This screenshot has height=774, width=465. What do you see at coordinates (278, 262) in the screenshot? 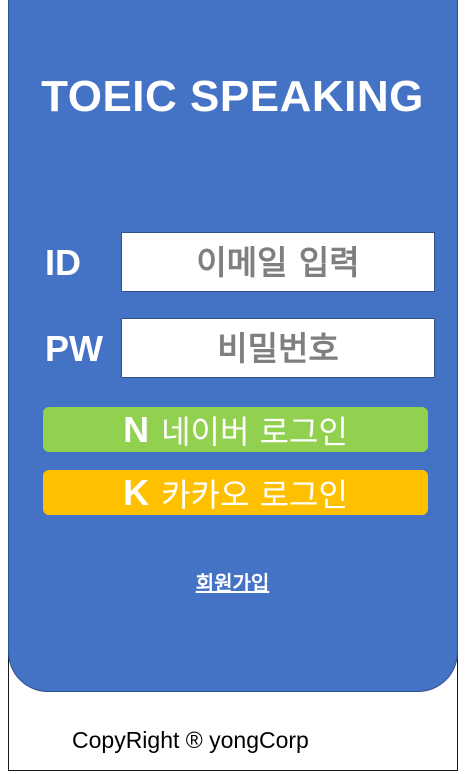
I see `email-input` at bounding box center [278, 262].